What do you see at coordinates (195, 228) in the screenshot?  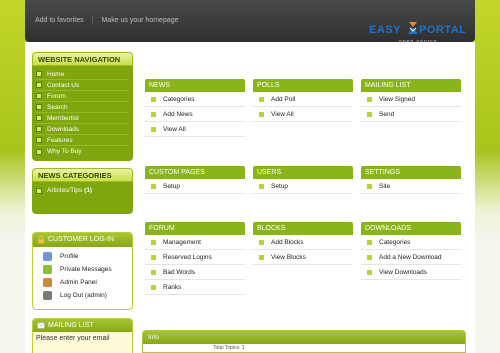 I see `forum-title: FORUM` at bounding box center [195, 228].